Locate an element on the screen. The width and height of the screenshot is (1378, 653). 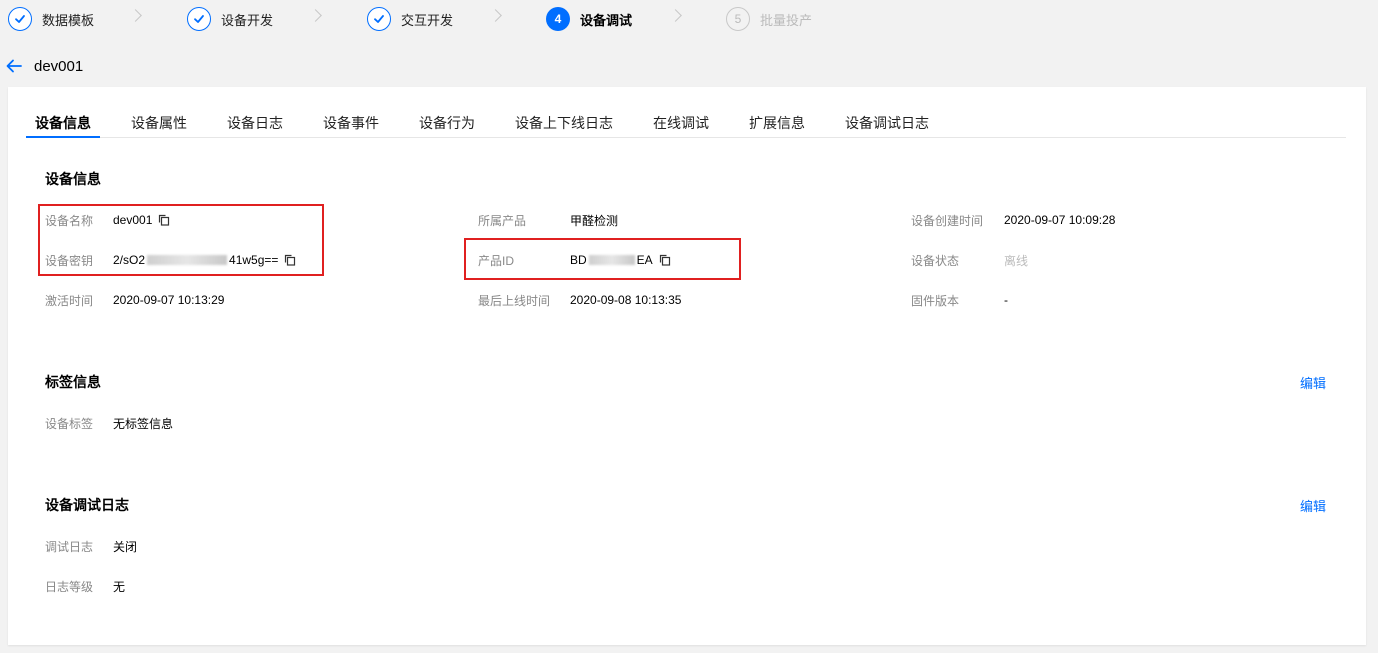
step-label: 设备调试 is located at coordinates (606, 20).